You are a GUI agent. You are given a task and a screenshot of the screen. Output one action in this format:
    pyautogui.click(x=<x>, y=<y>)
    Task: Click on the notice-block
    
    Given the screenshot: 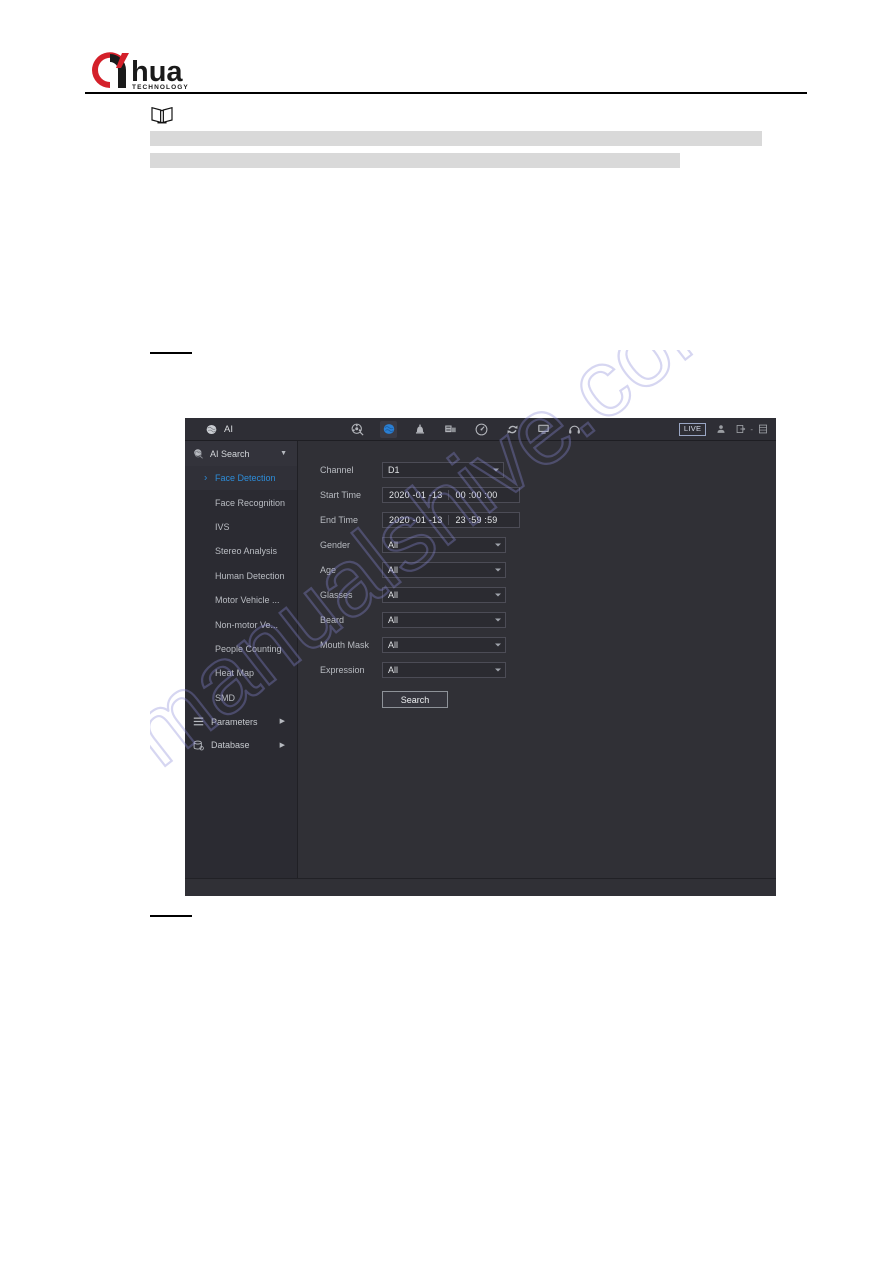 What is the action you would take?
    pyautogui.click(x=470, y=136)
    